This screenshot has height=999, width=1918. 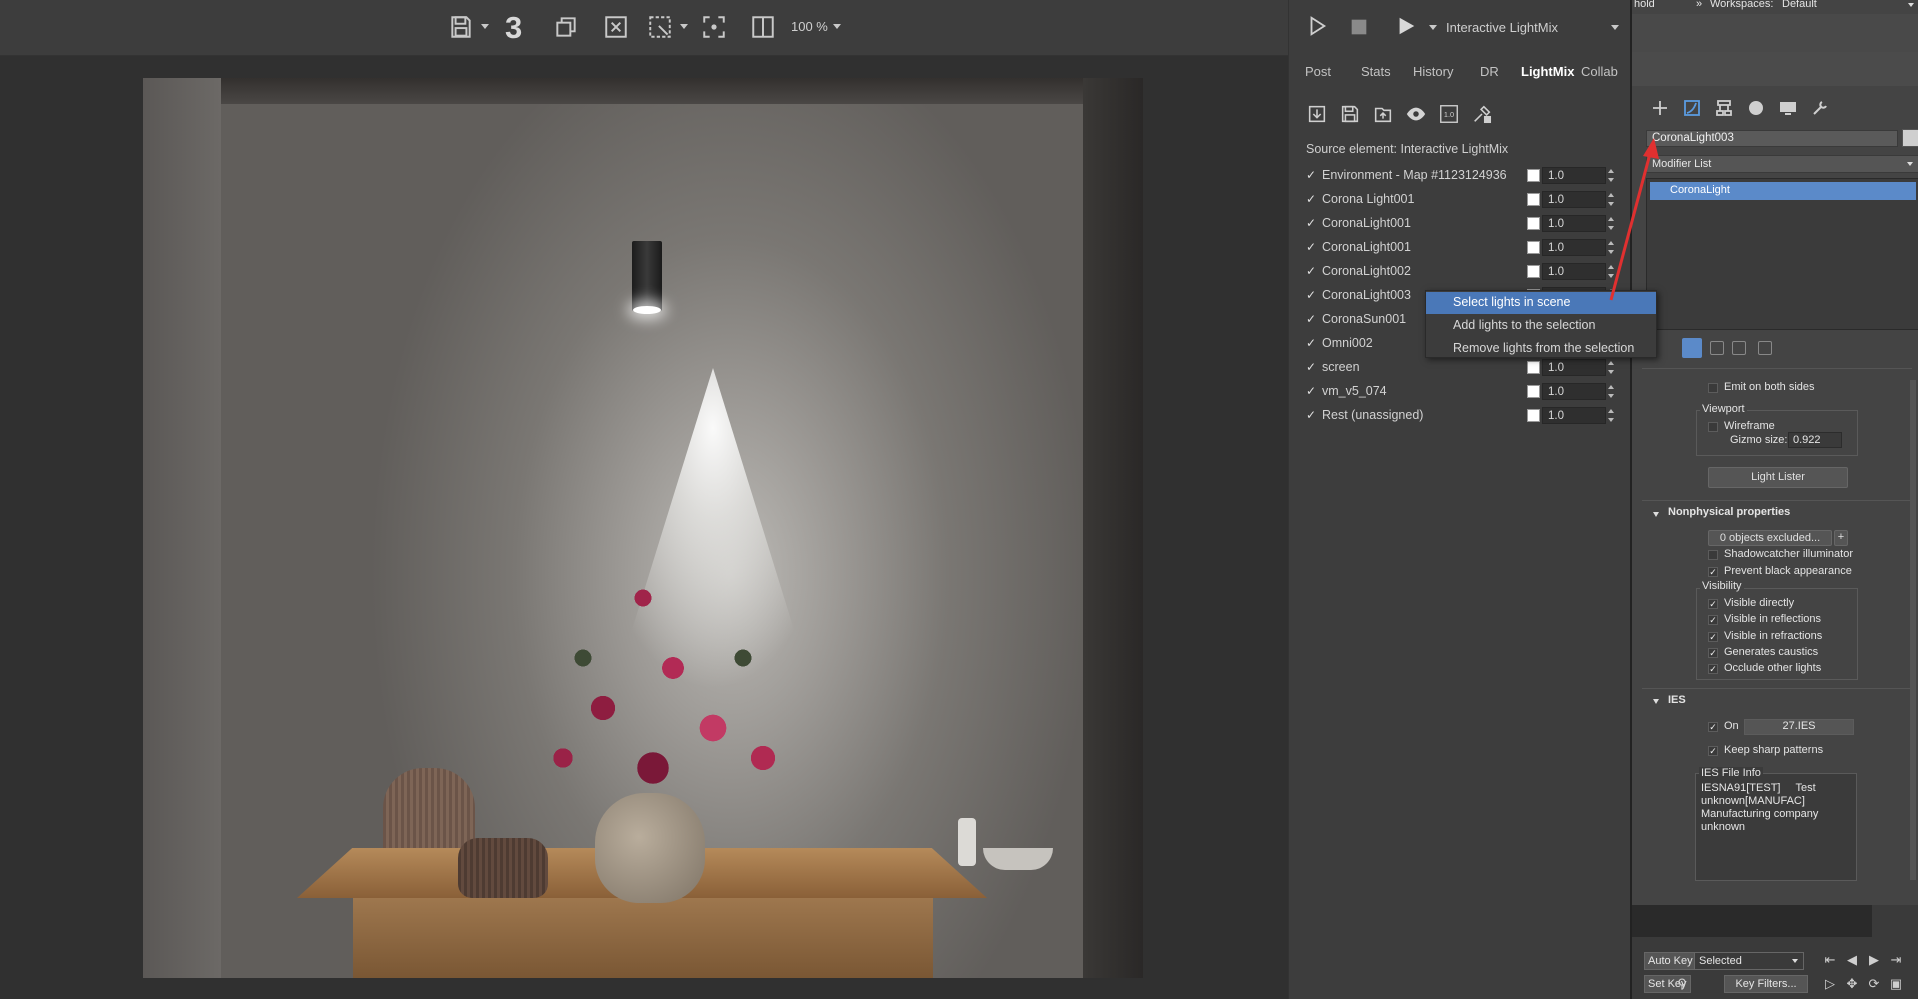 I want to click on menu-hold: hold, so click(x=1644, y=5).